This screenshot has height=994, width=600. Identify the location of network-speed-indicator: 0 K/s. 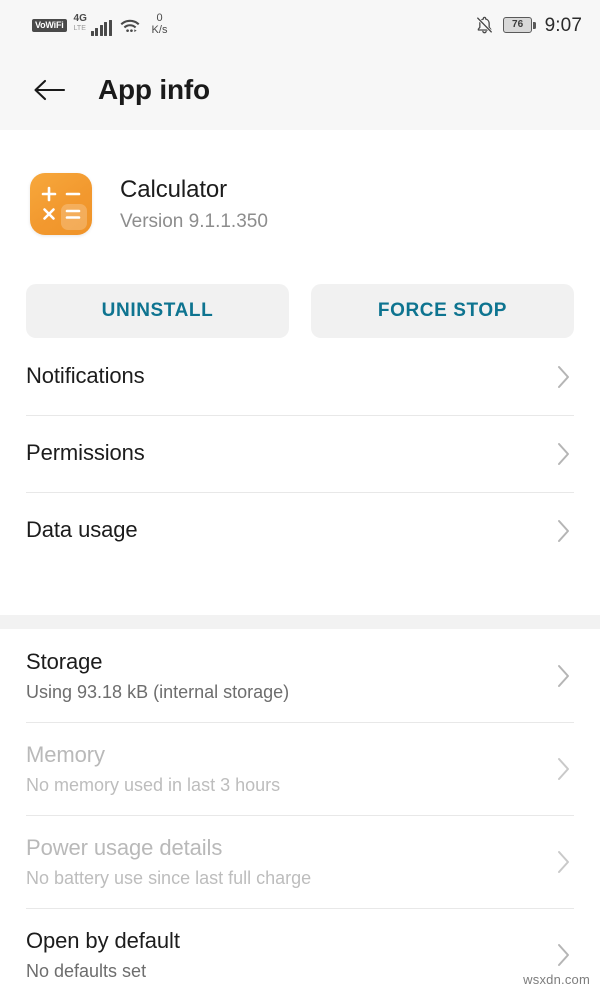
(160, 24).